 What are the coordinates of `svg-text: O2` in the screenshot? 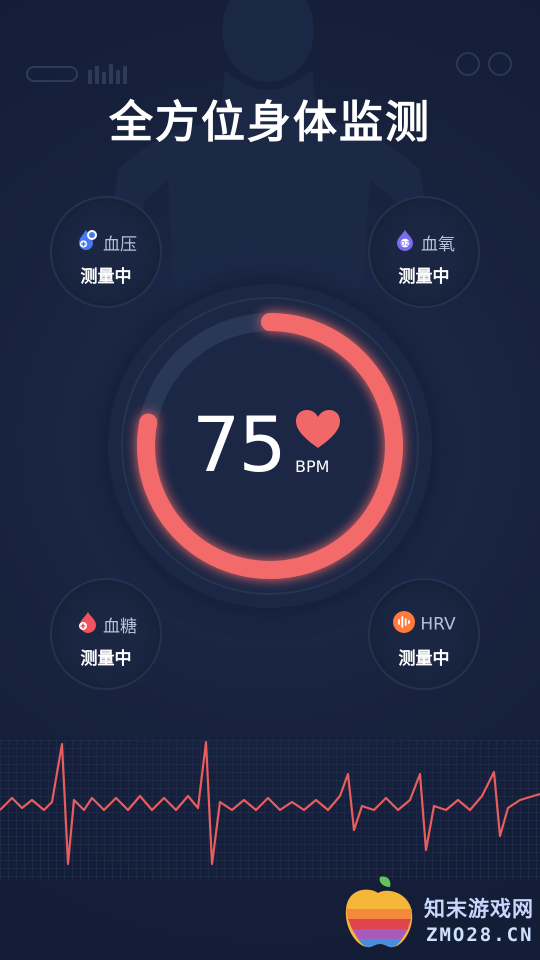 It's located at (404, 244).